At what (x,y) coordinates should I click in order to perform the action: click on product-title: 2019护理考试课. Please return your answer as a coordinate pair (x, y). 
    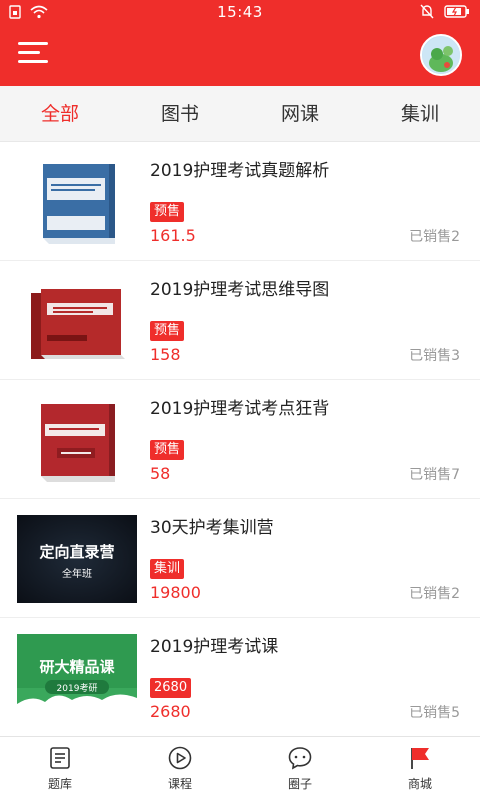
    Looking at the image, I should click on (214, 647).